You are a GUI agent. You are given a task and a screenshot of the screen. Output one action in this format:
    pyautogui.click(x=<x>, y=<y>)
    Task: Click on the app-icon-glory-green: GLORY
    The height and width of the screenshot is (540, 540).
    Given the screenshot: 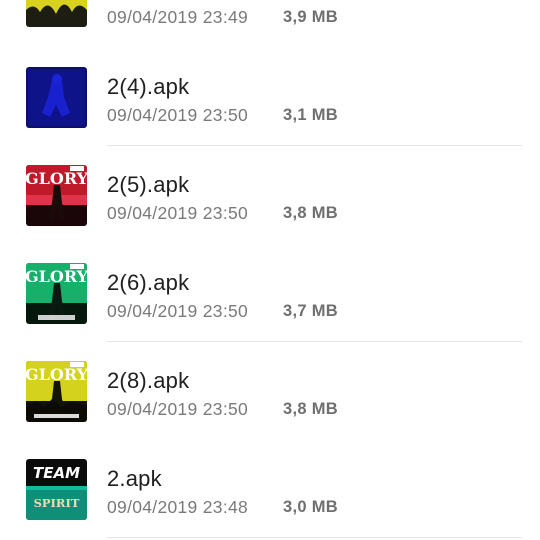 What is the action you would take?
    pyautogui.click(x=56, y=293)
    